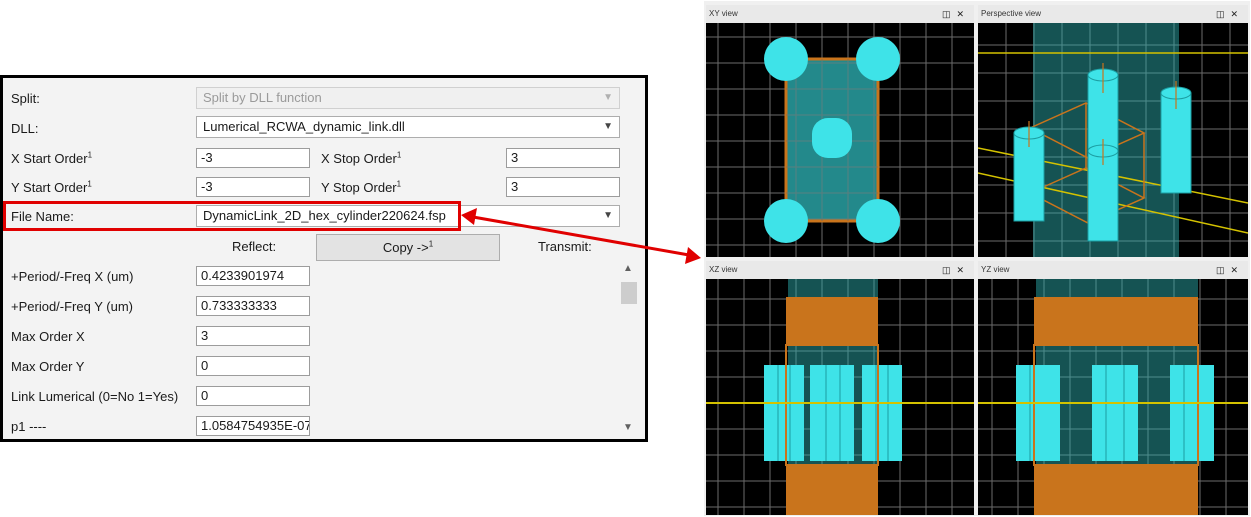 Image resolution: width=1251 pixels, height=517 pixels. What do you see at coordinates (72, 276) in the screenshot?
I see `param-label: +Period/-Freq X (um)` at bounding box center [72, 276].